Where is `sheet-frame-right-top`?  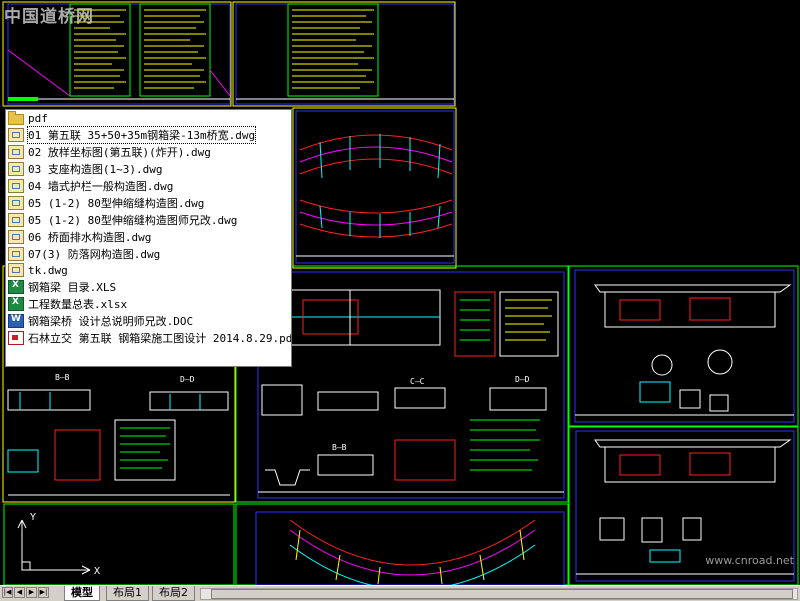 sheet-frame-right-top is located at coordinates (683, 346).